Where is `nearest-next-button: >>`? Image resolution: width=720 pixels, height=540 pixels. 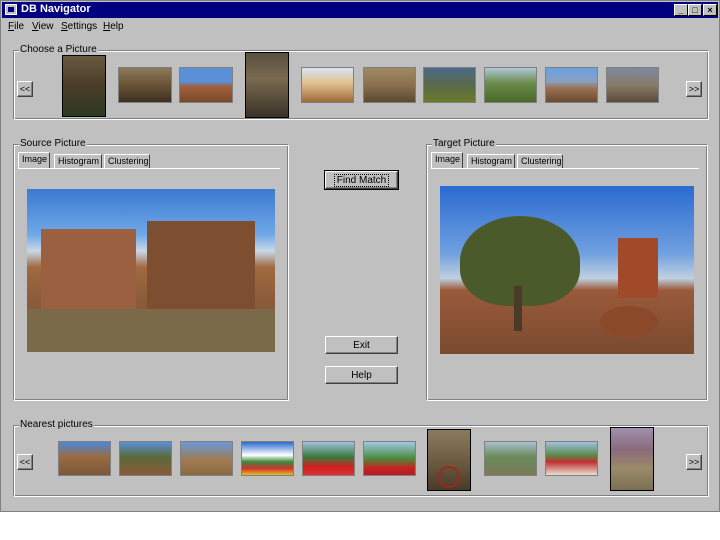 nearest-next-button: >> is located at coordinates (694, 462).